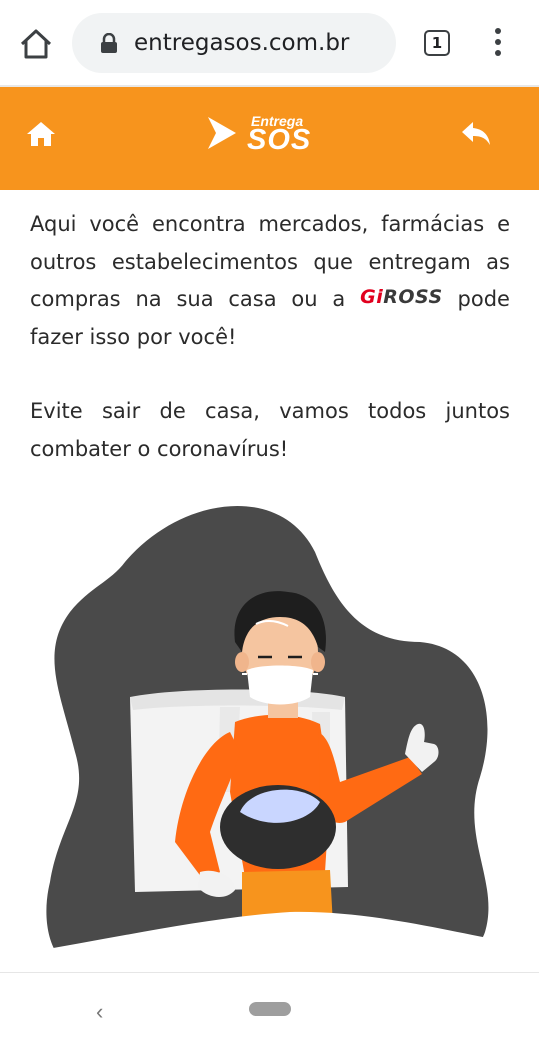  I want to click on tab-switcher-button: 1, so click(437, 43).